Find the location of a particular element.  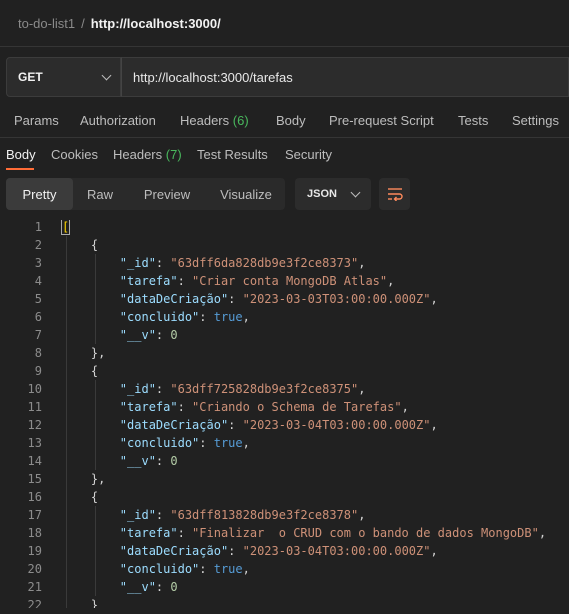

chevron-down-icon is located at coordinates (106, 75).